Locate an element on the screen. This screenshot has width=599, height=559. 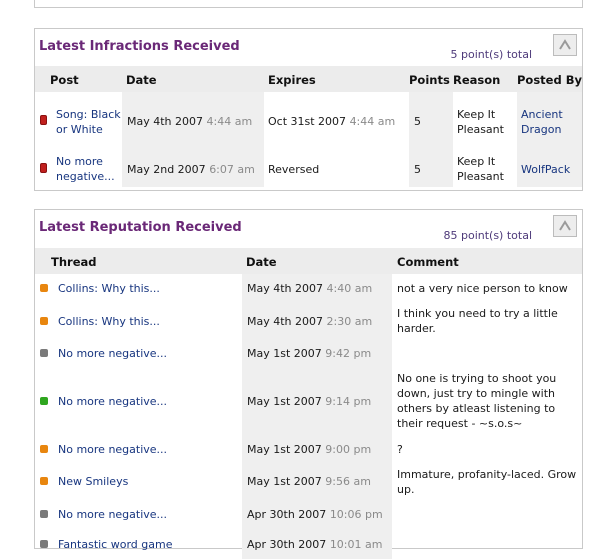
collapse-reputation-button is located at coordinates (565, 226).